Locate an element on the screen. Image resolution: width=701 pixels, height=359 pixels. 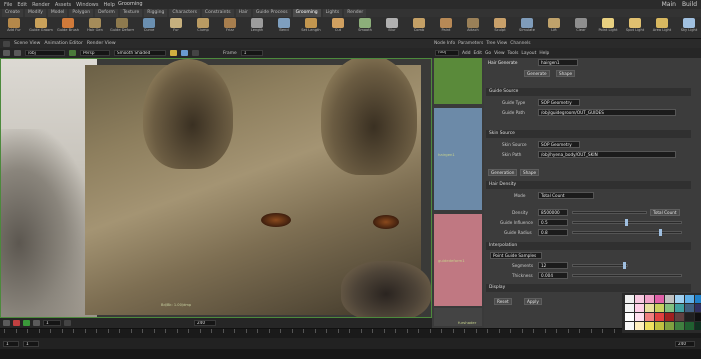
network-menu-edit: Edit is located at coordinates (478, 53).